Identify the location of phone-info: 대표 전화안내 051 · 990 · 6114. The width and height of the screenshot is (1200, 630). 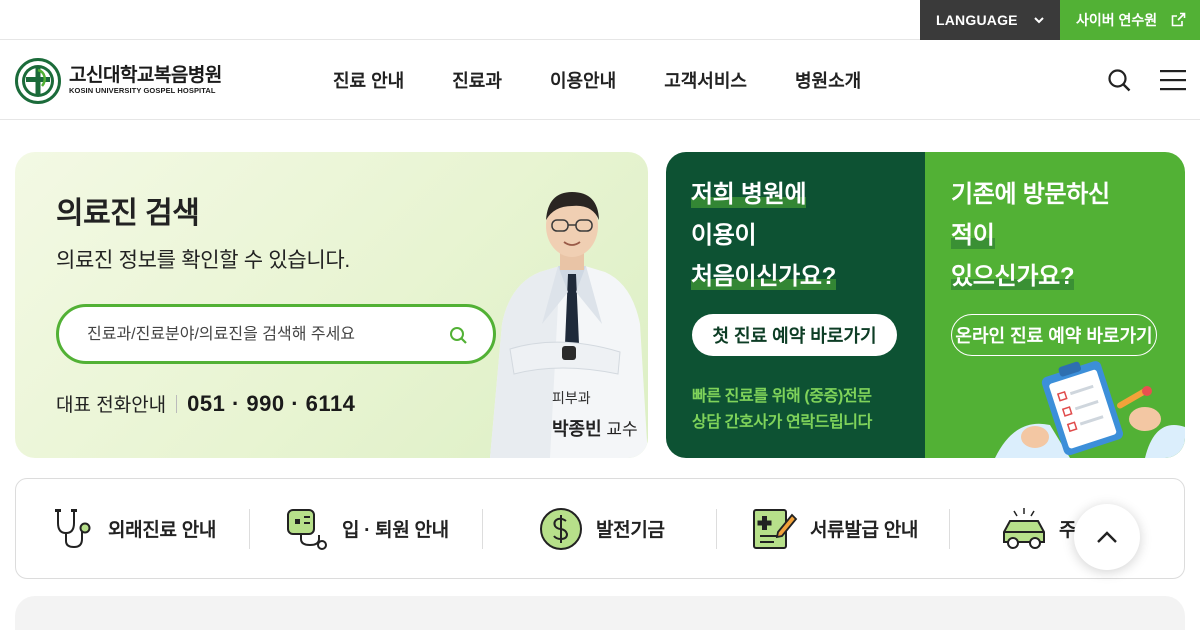
(205, 403).